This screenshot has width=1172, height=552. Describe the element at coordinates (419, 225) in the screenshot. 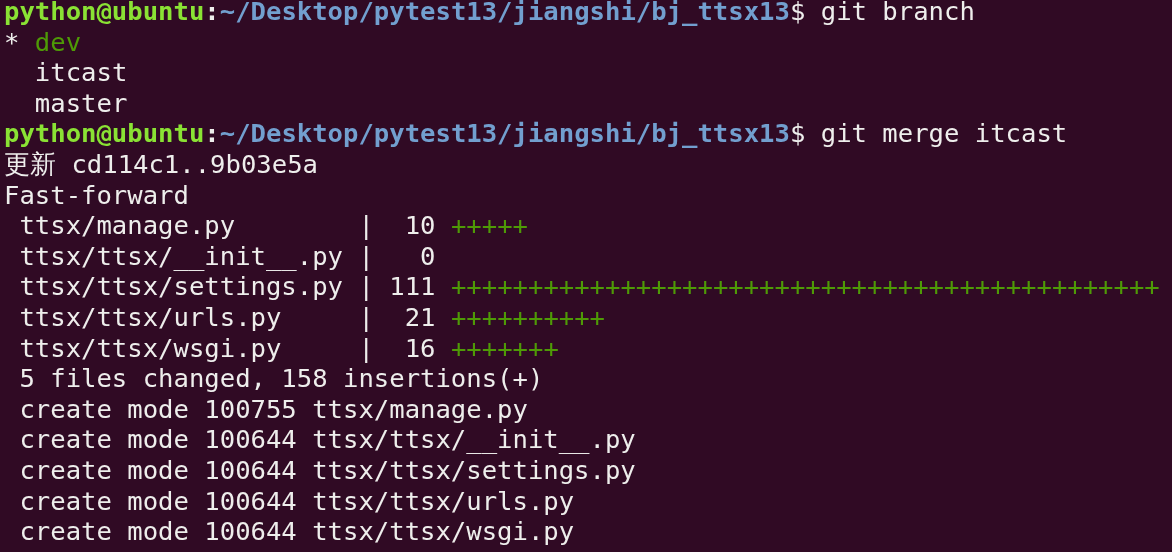

I see `diffstat-count: 10` at that location.